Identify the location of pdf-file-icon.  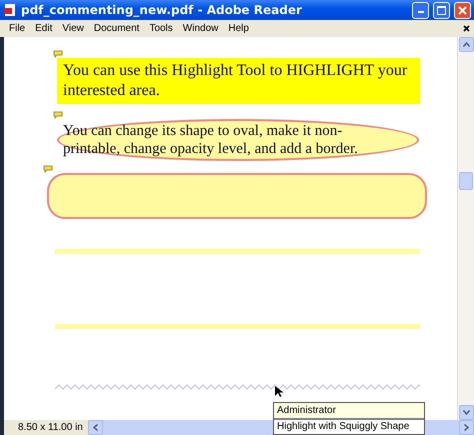
(10, 10).